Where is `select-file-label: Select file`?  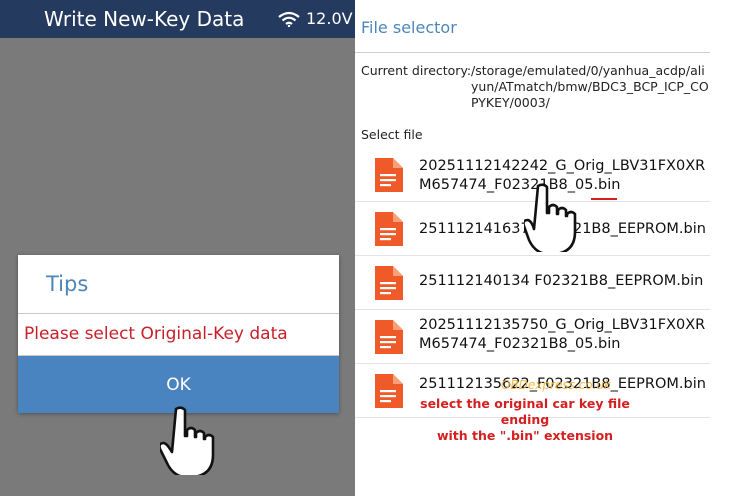
select-file-label: Select file is located at coordinates (392, 134).